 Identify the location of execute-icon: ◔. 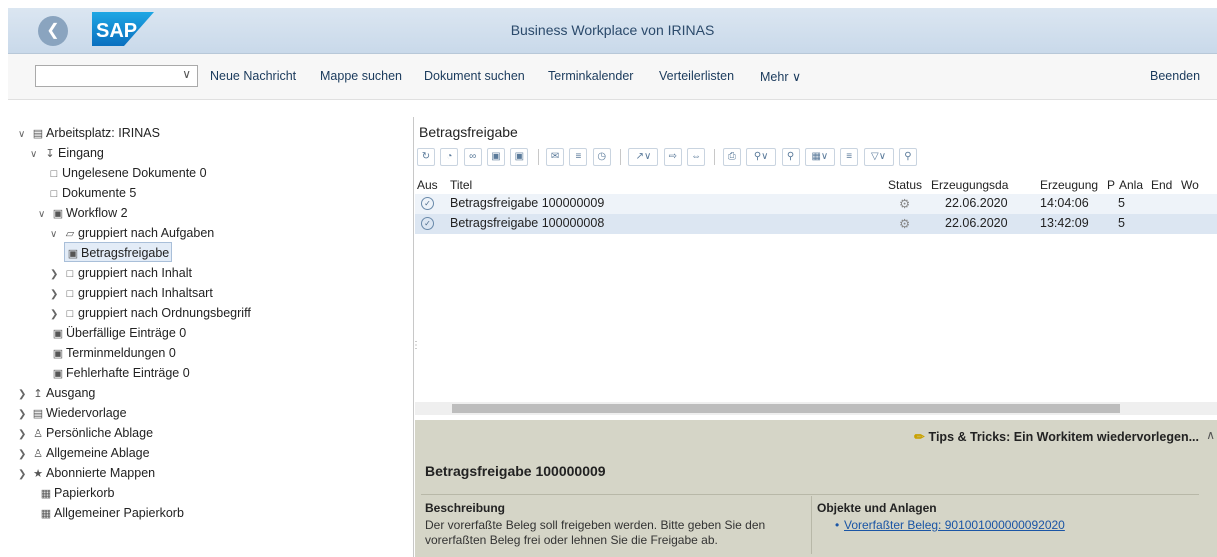
(449, 157).